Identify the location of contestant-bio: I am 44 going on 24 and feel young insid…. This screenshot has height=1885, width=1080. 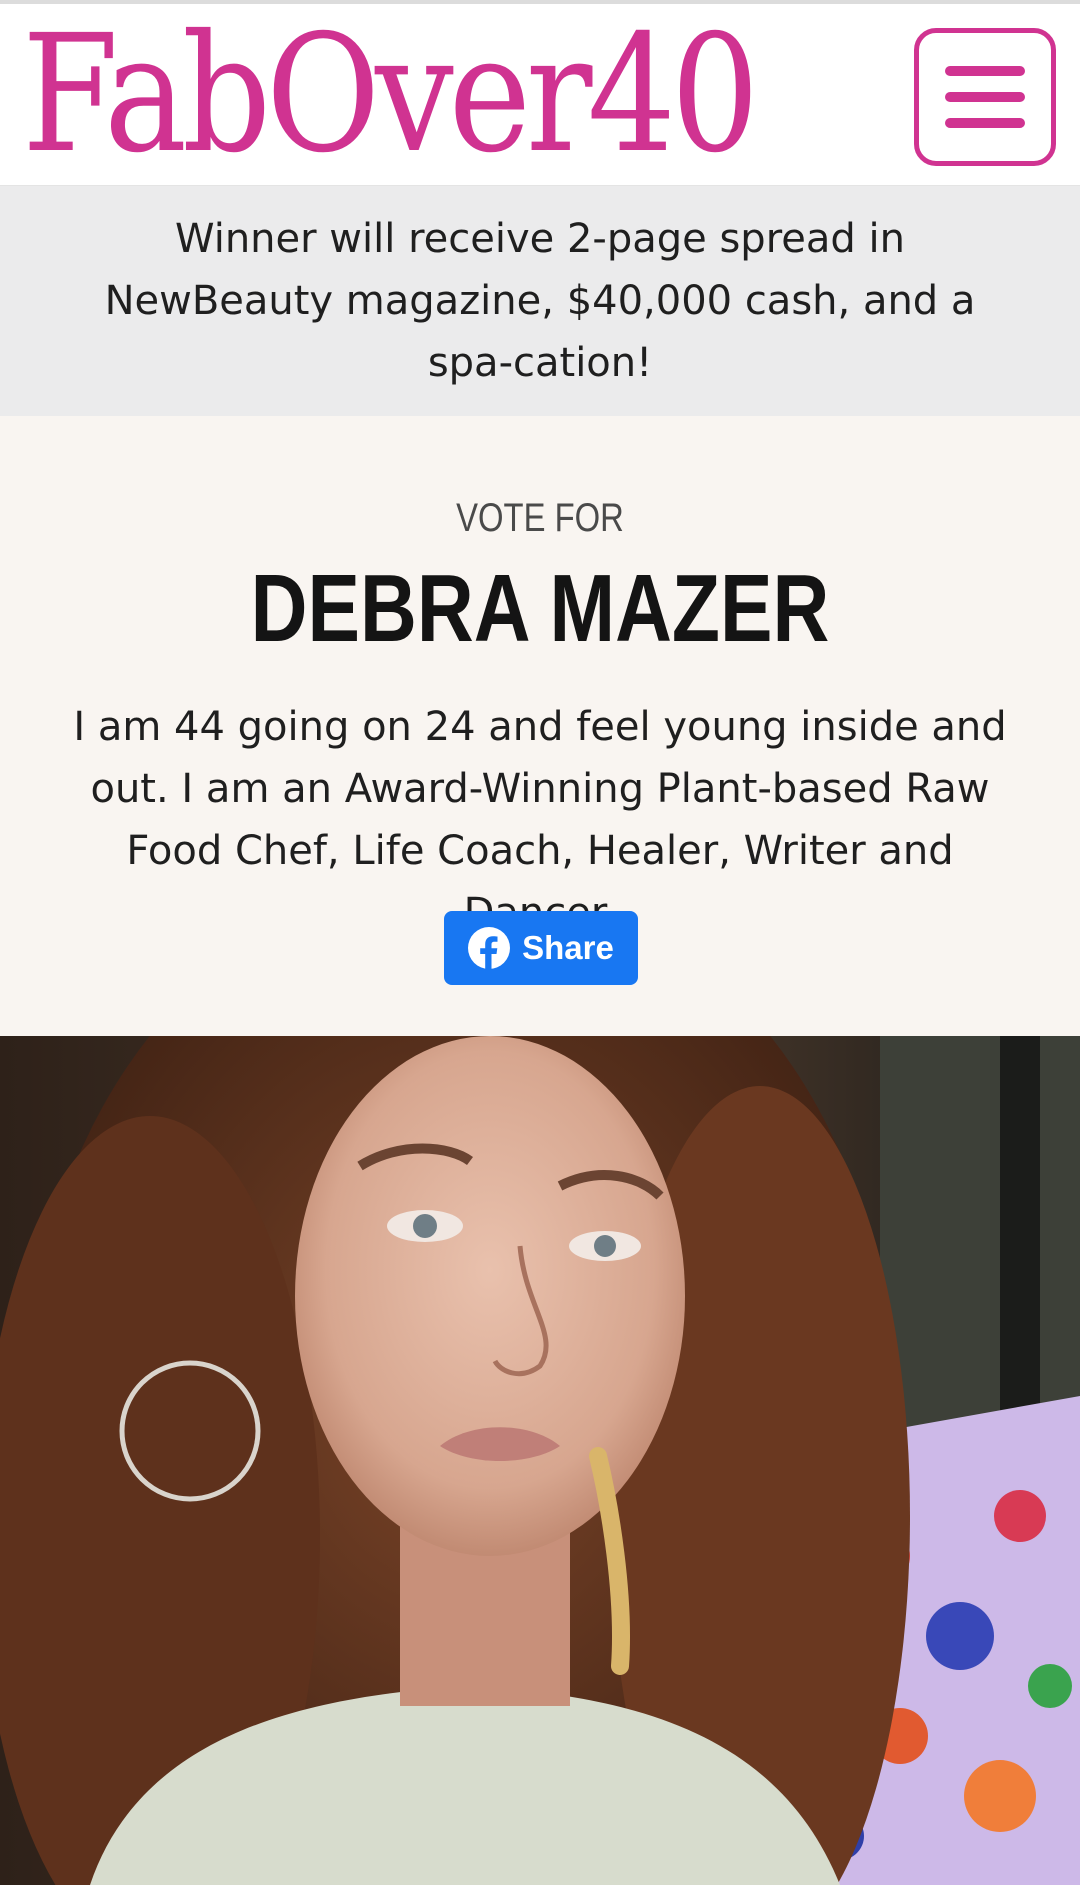
(540, 820).